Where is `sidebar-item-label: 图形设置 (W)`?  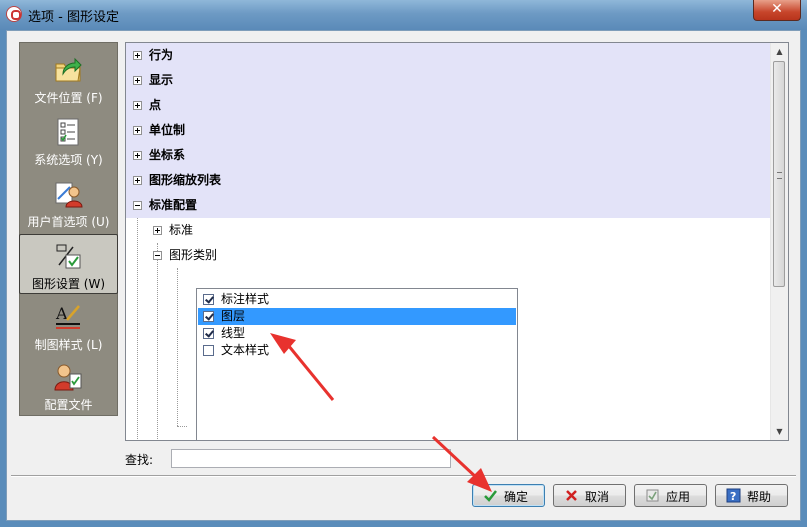 sidebar-item-label: 图形设置 (W) is located at coordinates (68, 284).